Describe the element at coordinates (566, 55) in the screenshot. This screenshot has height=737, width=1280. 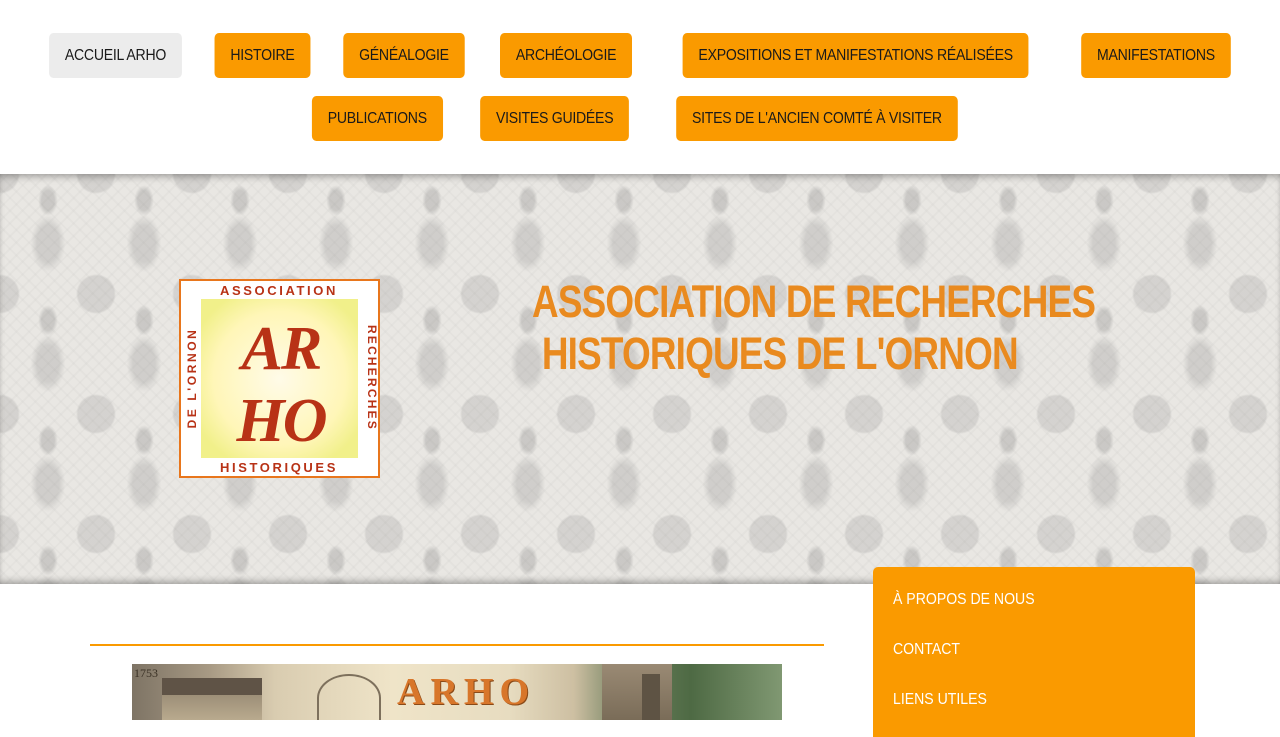
I see `nav-item-archeologie: ARCHÉOLOGIE` at that location.